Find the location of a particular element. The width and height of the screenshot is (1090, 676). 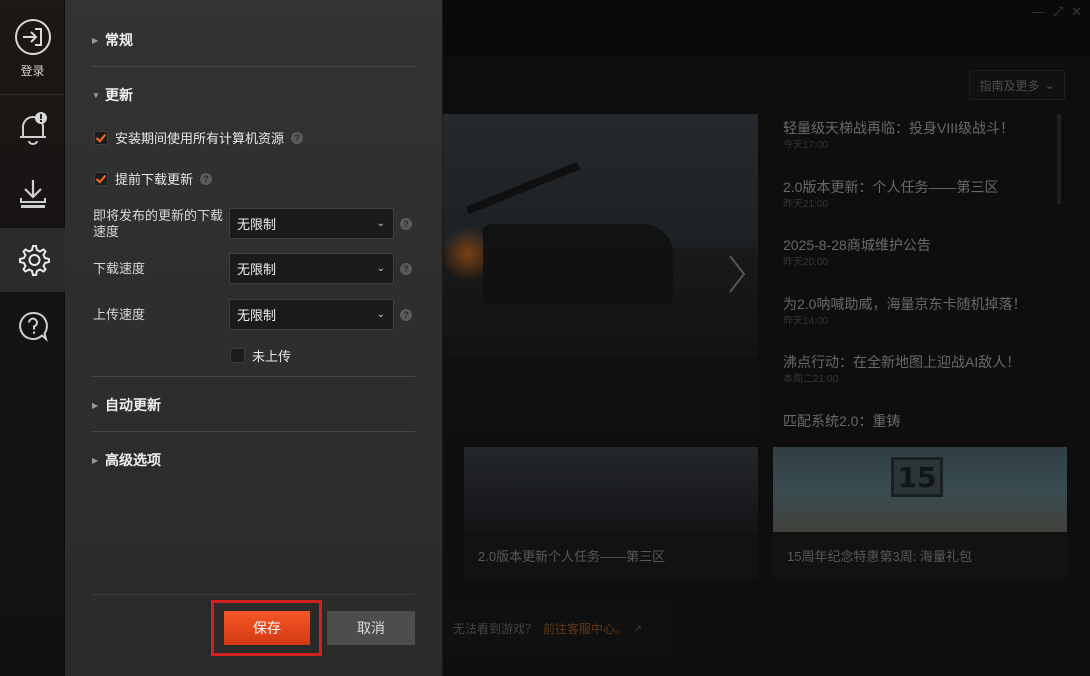

anniversary-badge: 15 is located at coordinates (917, 477).